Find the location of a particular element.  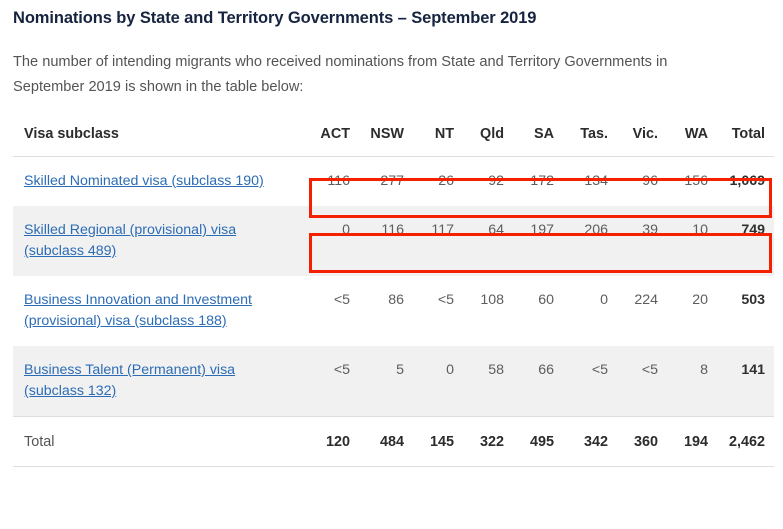

column-header-qld: Qld is located at coordinates (488, 141).